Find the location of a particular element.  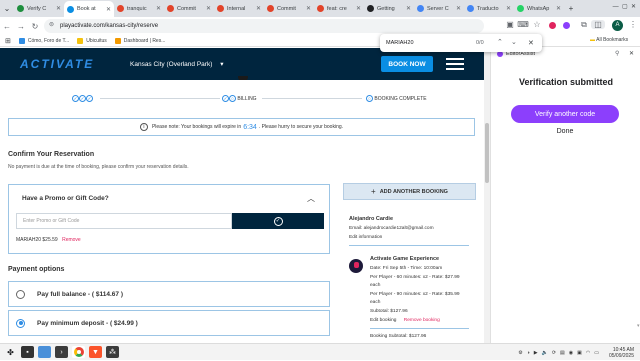

forward-icon: → is located at coordinates (21, 26).